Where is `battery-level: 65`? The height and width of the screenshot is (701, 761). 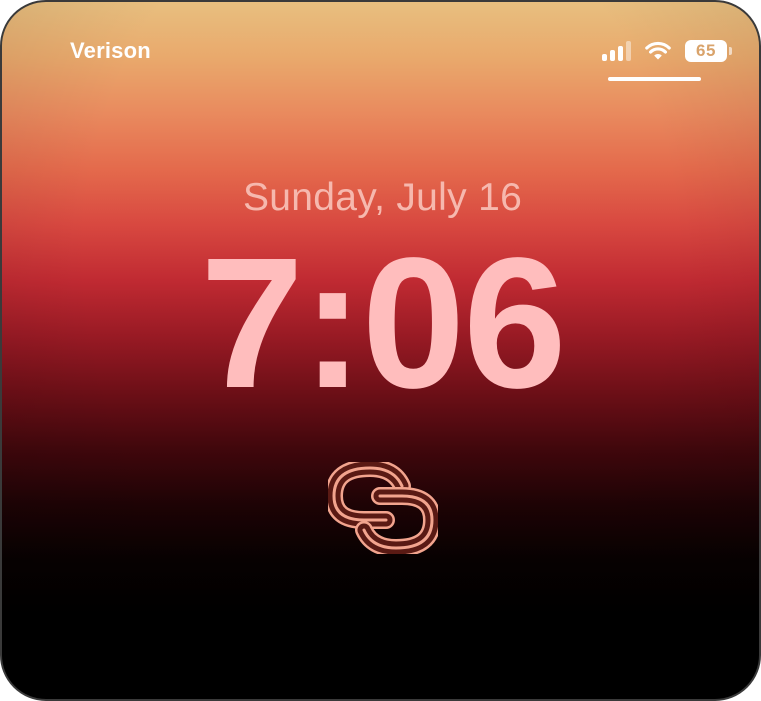
battery-level: 65 is located at coordinates (706, 50).